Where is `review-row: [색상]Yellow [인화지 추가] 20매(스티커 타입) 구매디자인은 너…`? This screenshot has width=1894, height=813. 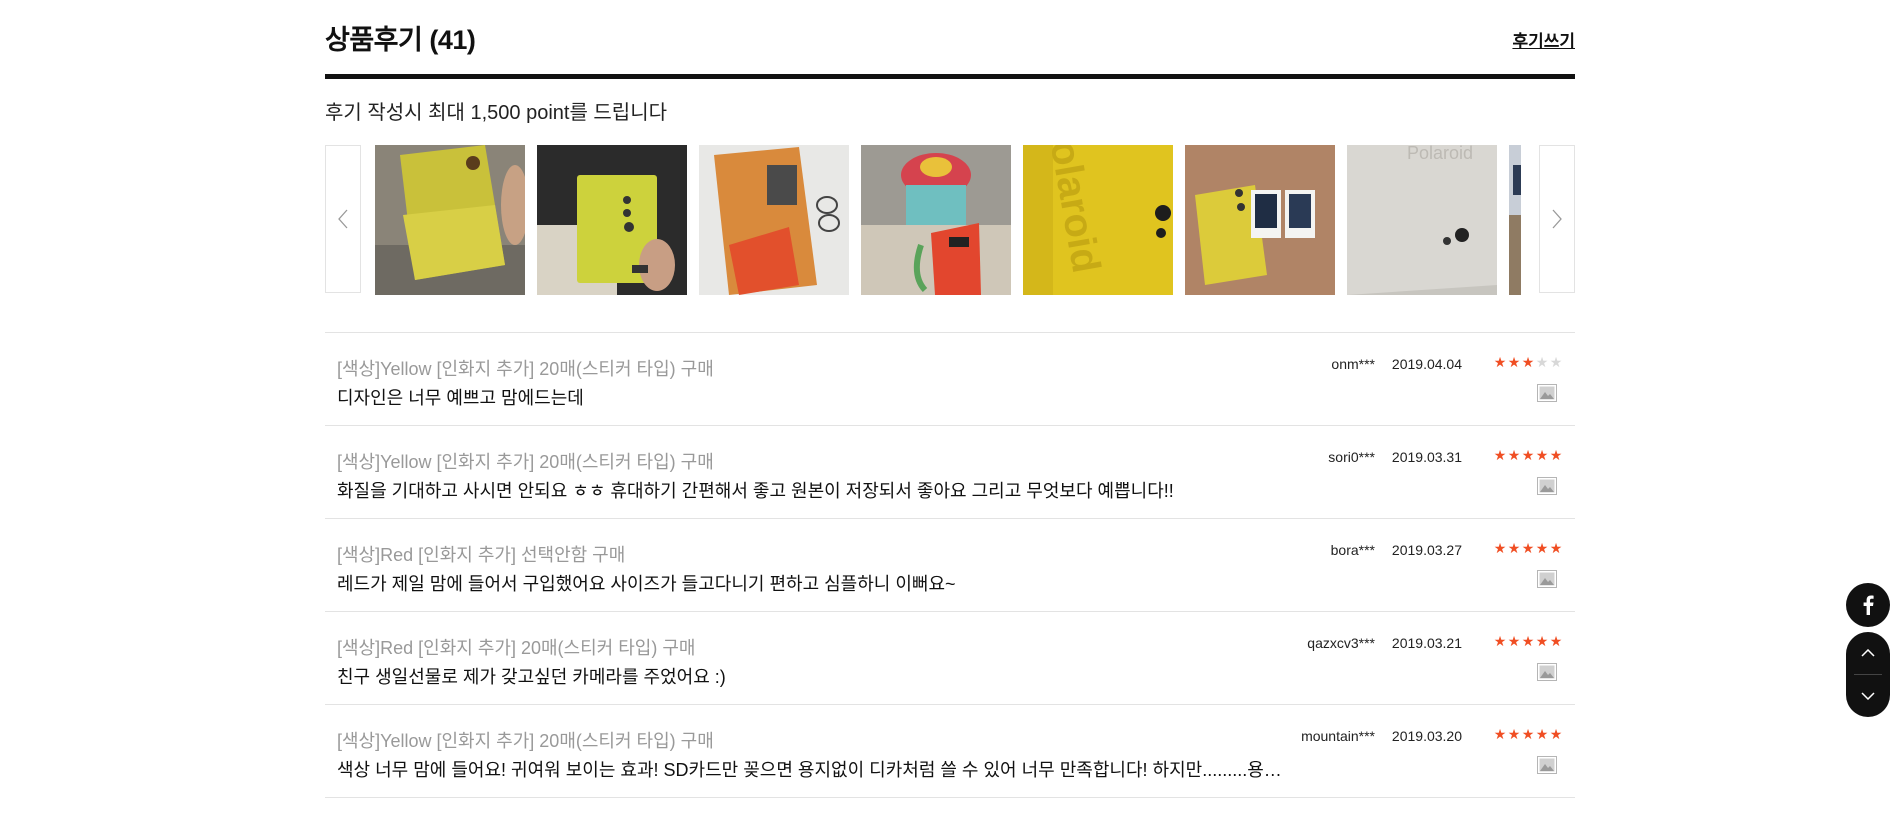
review-row: [색상]Yellow [인화지 추가] 20매(스티커 타입) 구매디자인은 너… is located at coordinates (950, 379).